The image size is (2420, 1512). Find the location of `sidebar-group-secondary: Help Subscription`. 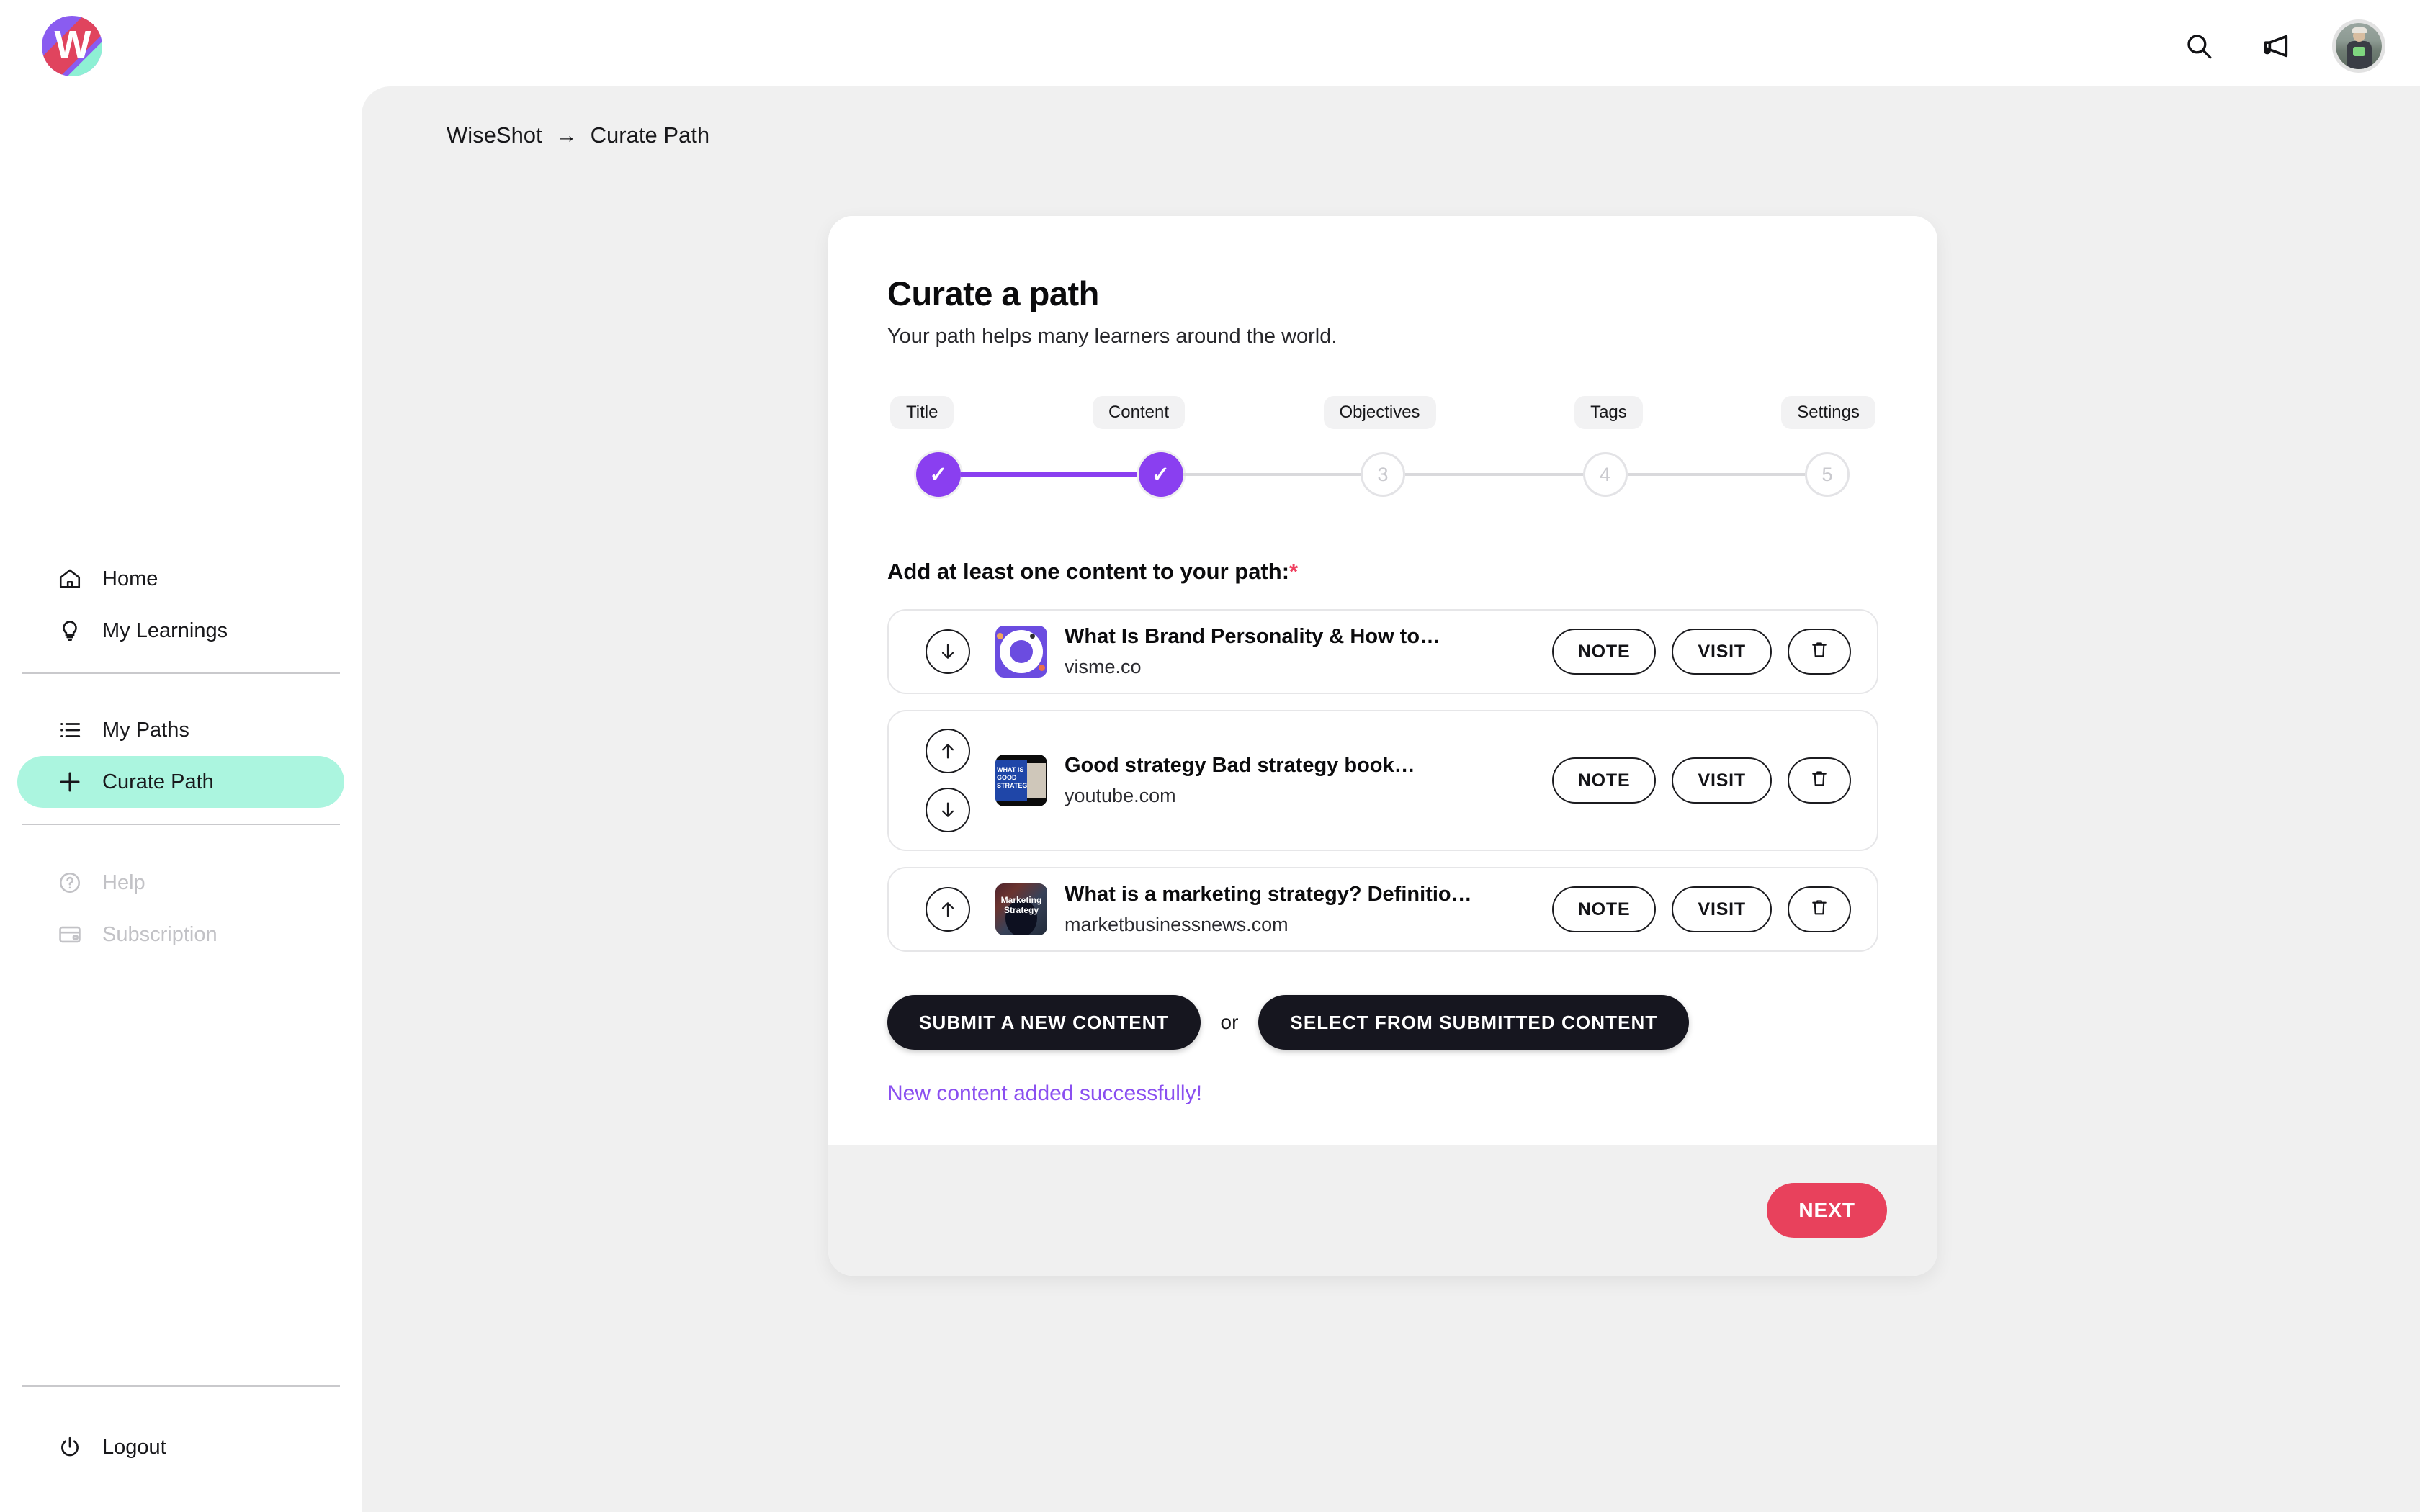

sidebar-group-secondary: Help Subscription is located at coordinates (181, 908).